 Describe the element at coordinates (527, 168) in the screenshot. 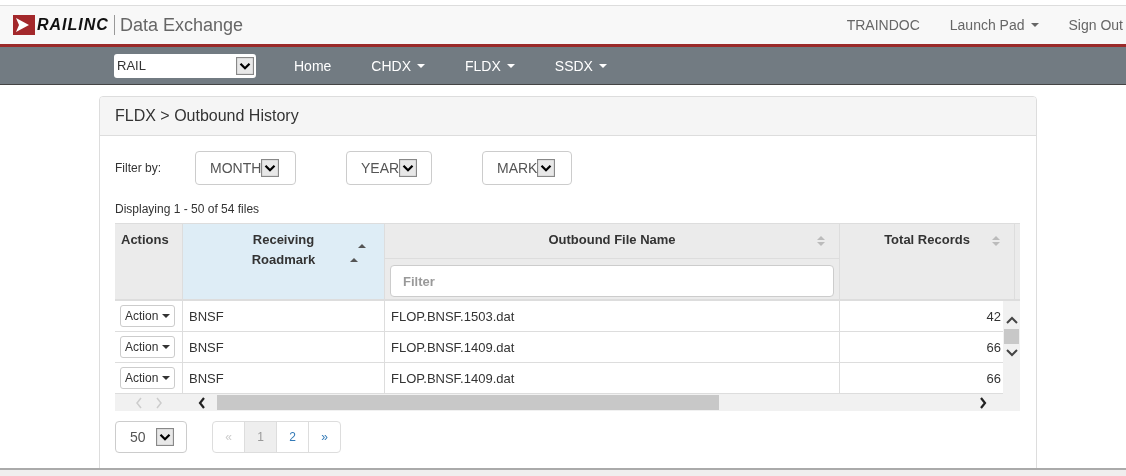

I see `filter-dropdown: MARK` at that location.